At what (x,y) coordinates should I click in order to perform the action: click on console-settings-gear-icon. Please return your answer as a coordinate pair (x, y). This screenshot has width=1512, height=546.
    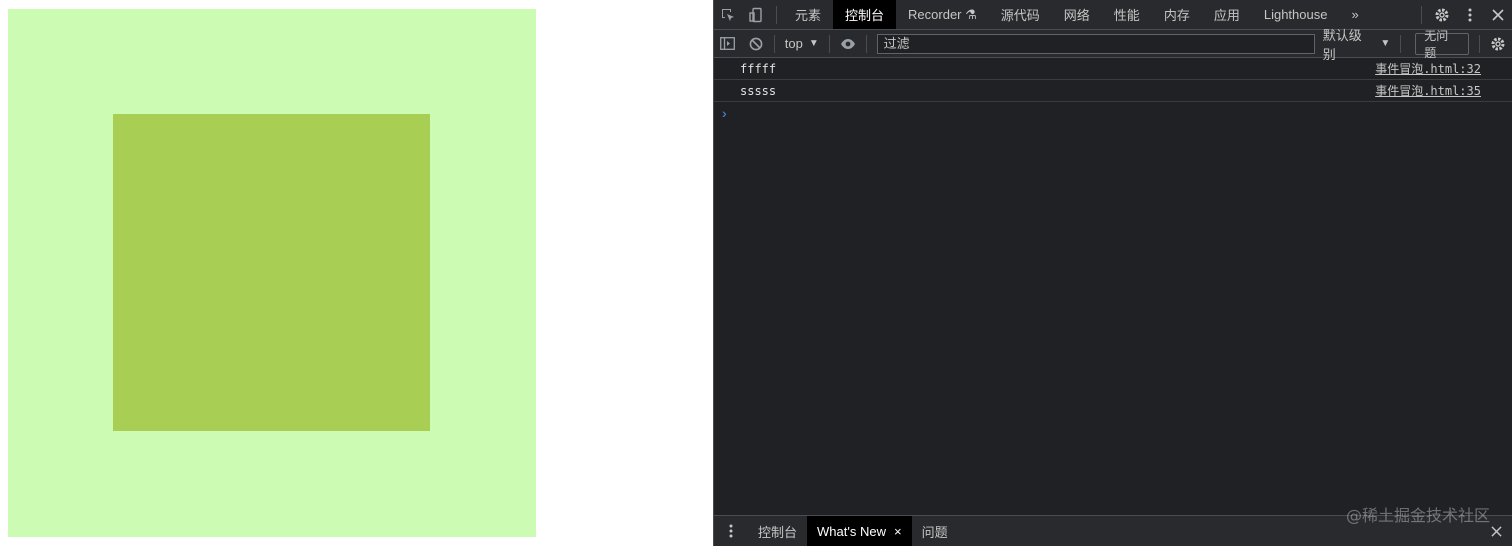
    Looking at the image, I should click on (1498, 43).